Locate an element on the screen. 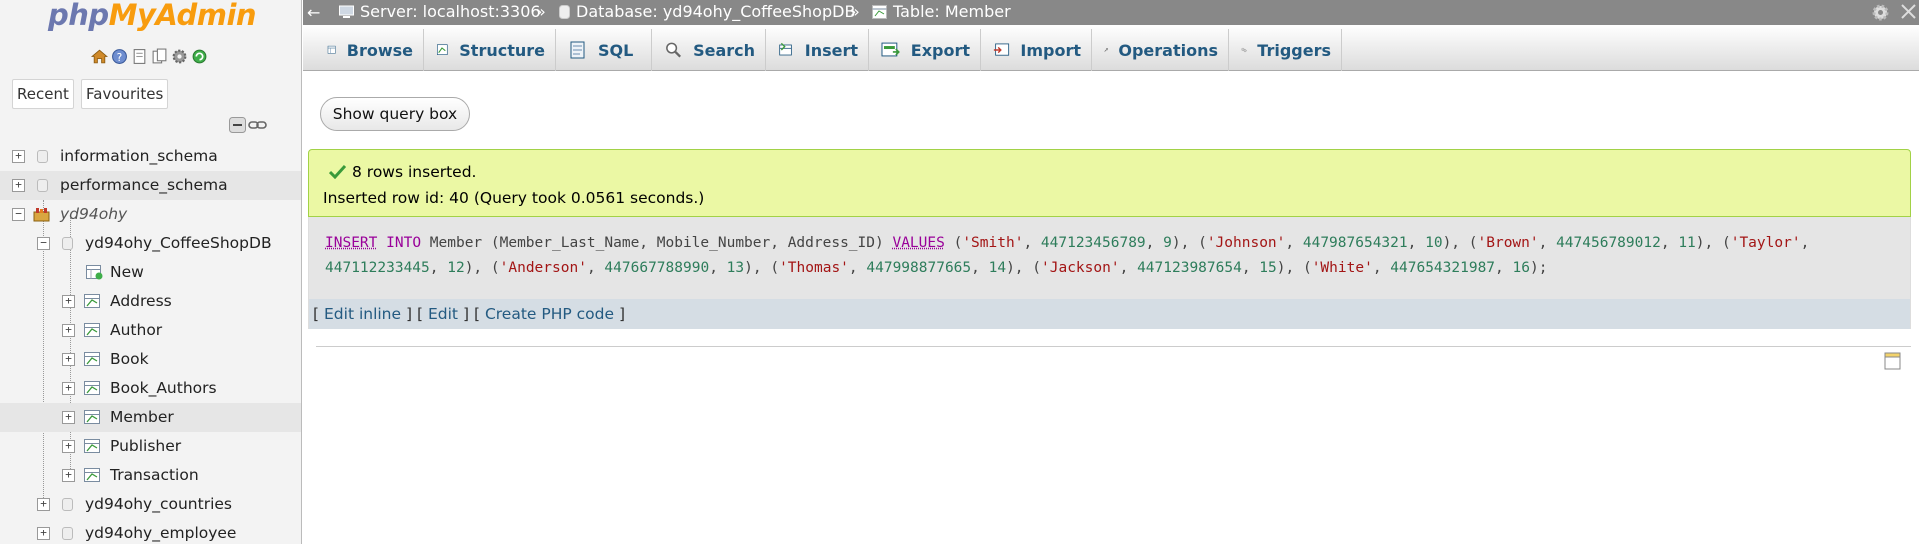 The width and height of the screenshot is (1919, 544). tree-item-yd94ohy: − yd94ohy is located at coordinates (150, 214).